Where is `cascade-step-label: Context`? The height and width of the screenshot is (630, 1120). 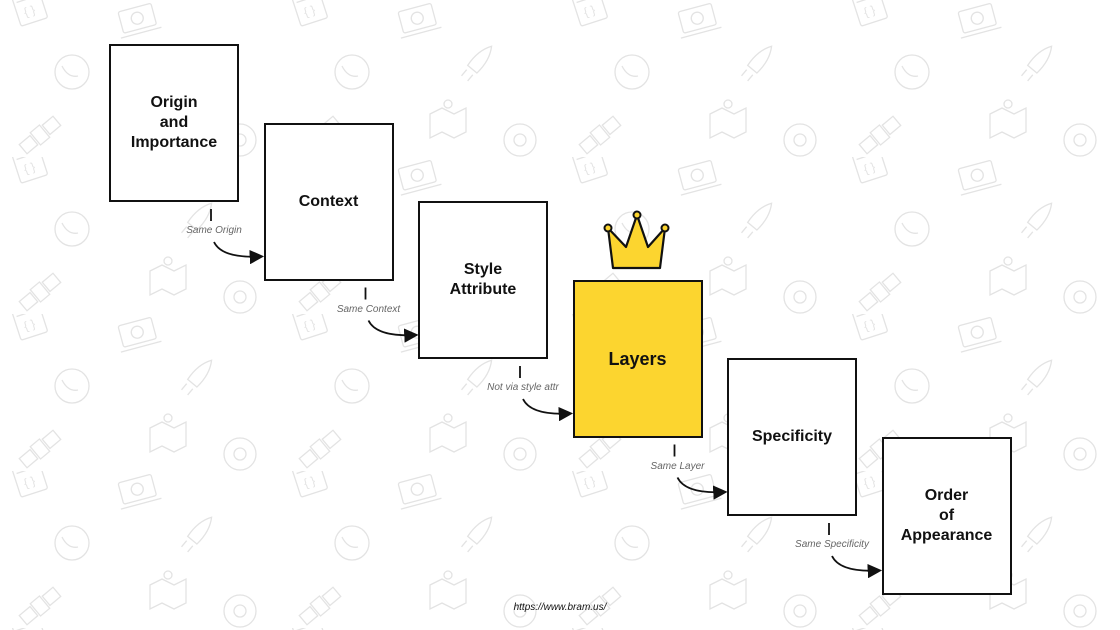
cascade-step-label: Context is located at coordinates (328, 201).